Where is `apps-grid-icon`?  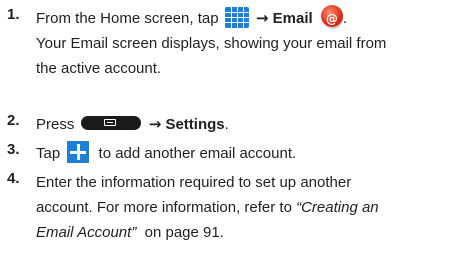 apps-grid-icon is located at coordinates (236, 17).